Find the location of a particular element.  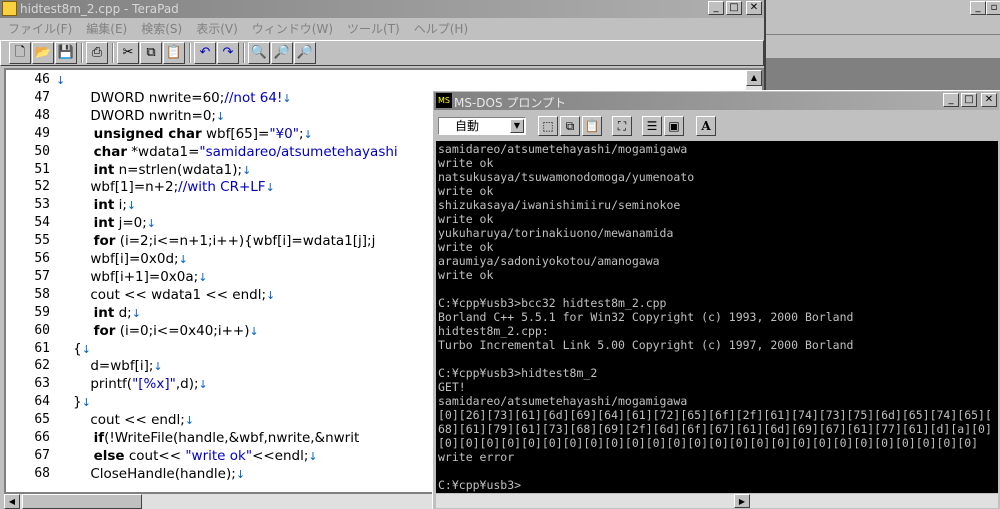

line-number: 68 is located at coordinates (42, 473).